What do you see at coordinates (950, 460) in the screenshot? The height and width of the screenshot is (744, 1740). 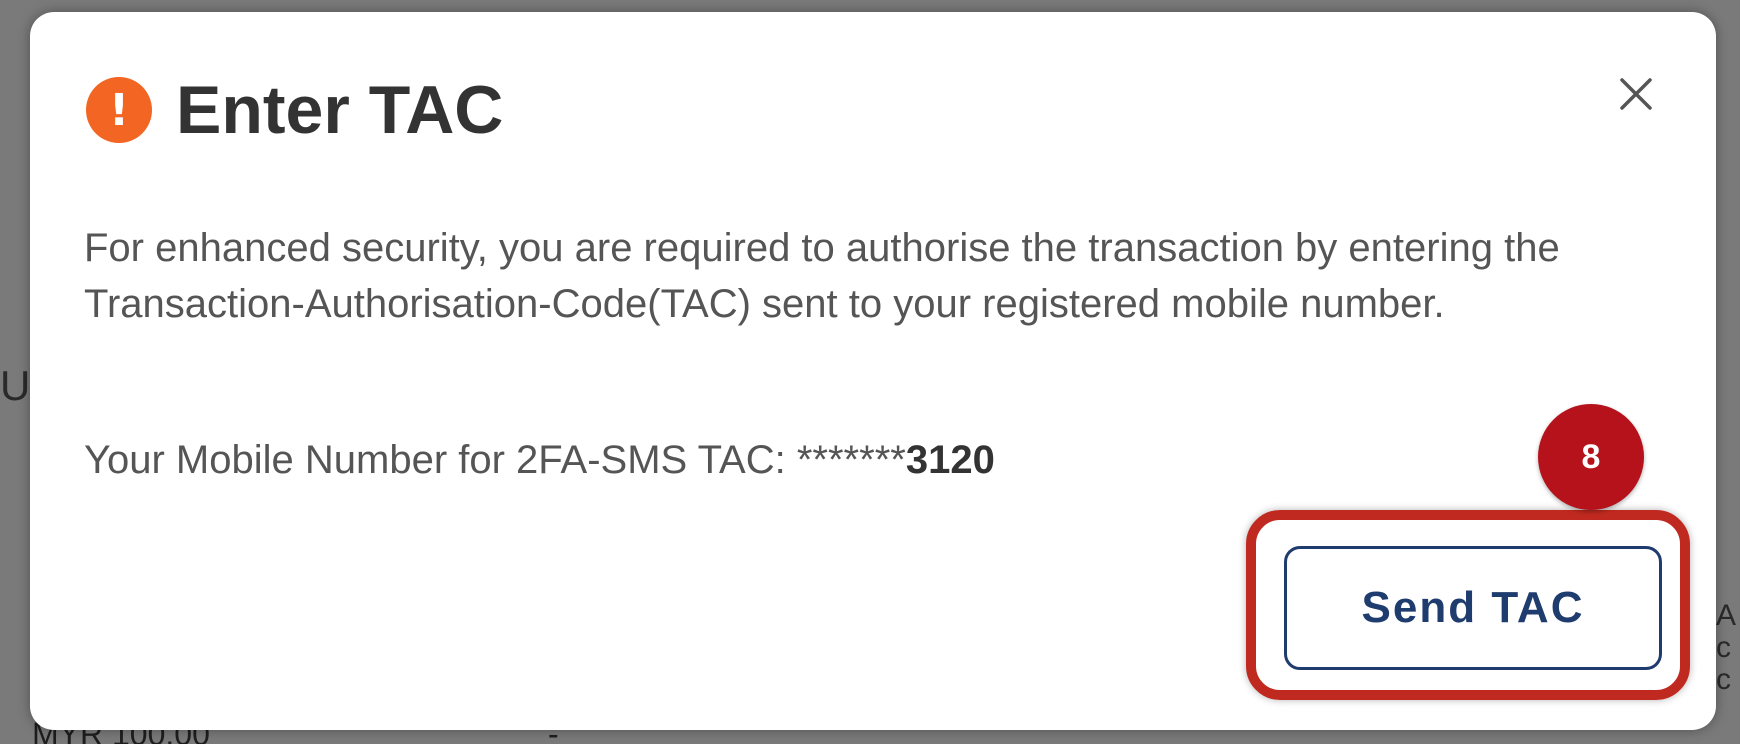 I see `mobile-number-last-digits: 3120` at bounding box center [950, 460].